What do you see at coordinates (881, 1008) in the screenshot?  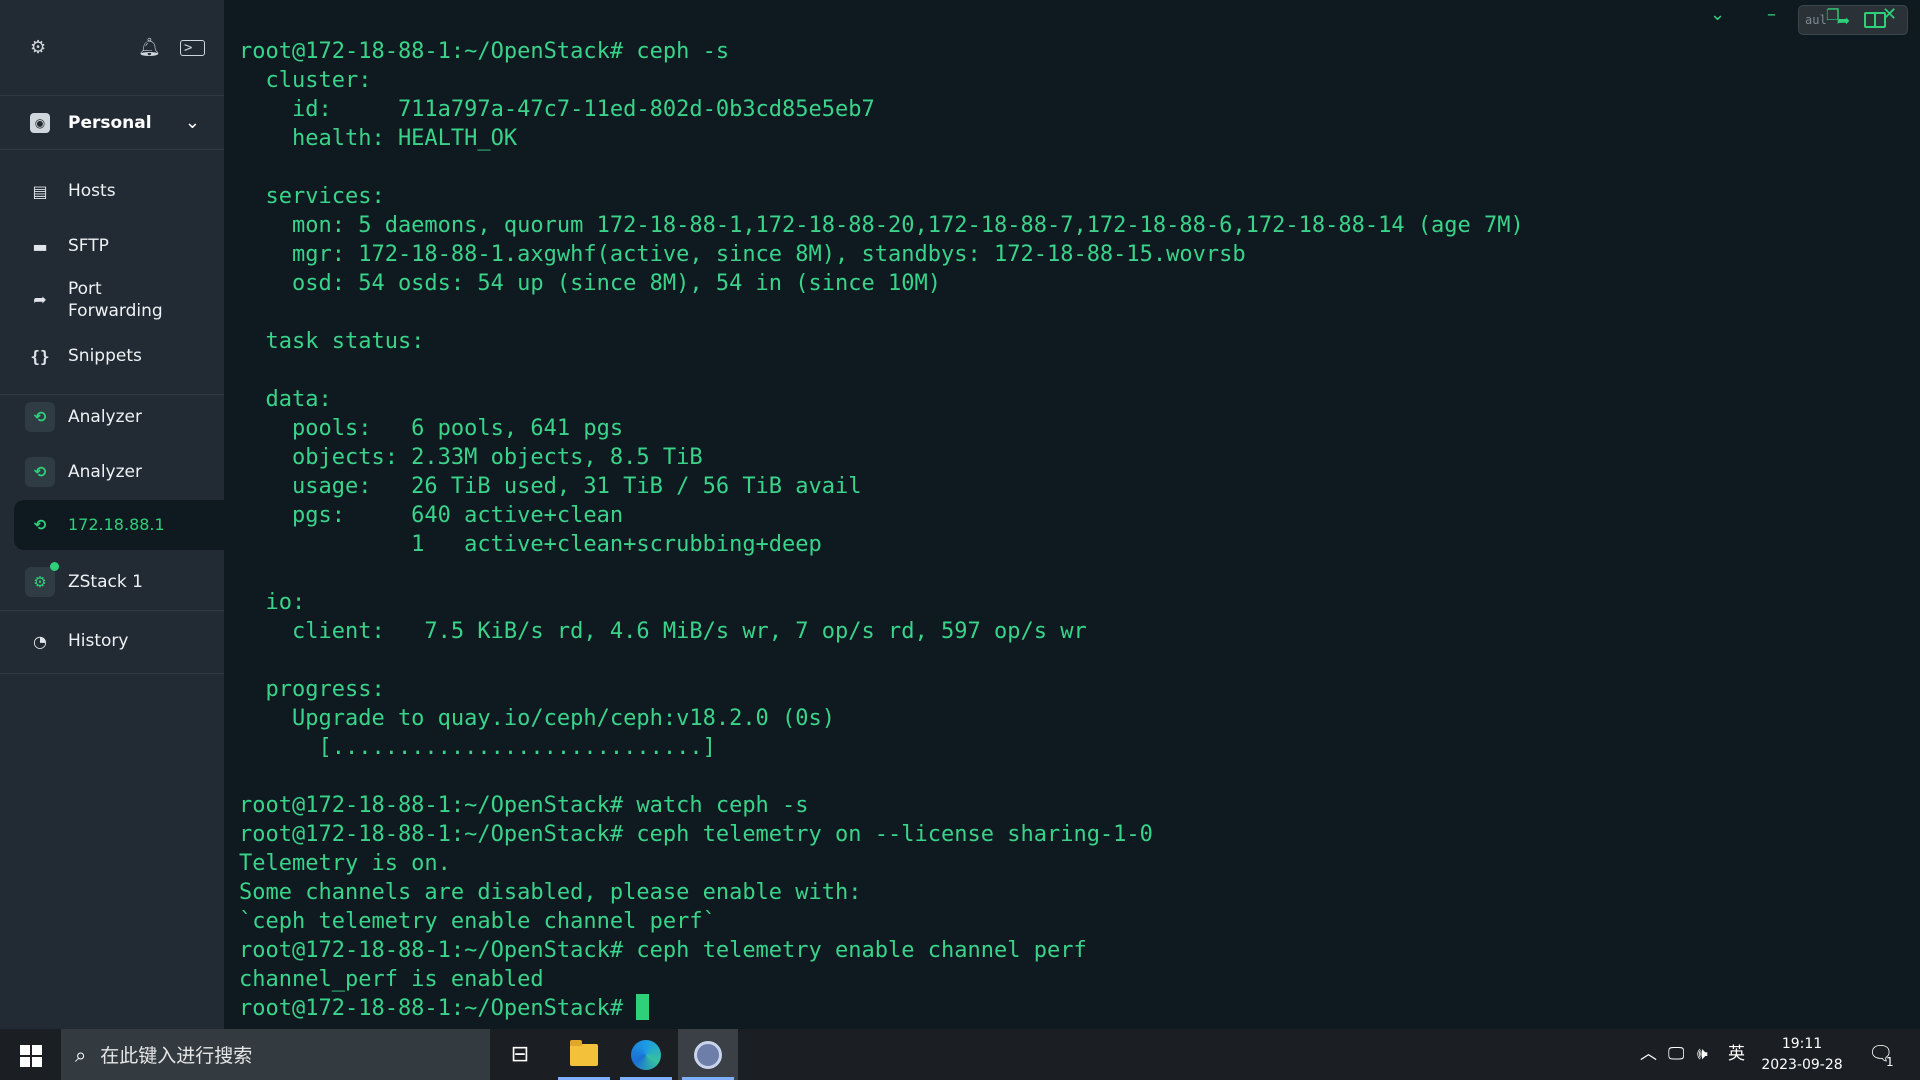 I see `terminal-prompt-line: root@172-18-88-1:~/OpenStack#` at bounding box center [881, 1008].